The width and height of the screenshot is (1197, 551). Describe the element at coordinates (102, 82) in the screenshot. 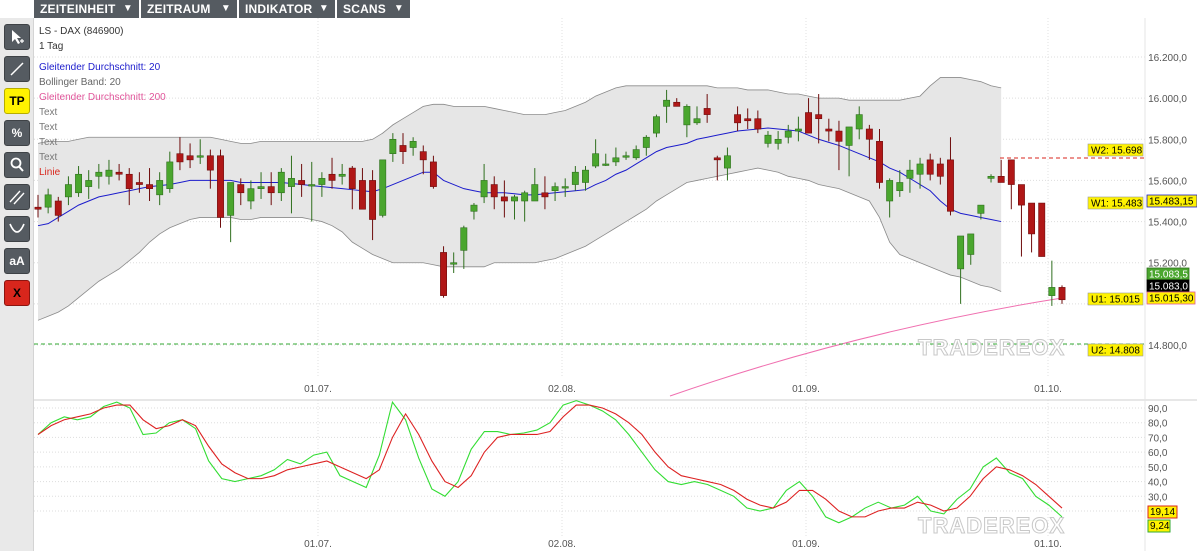

I see `legend-bollinger: Bollinger Band: 20` at that location.